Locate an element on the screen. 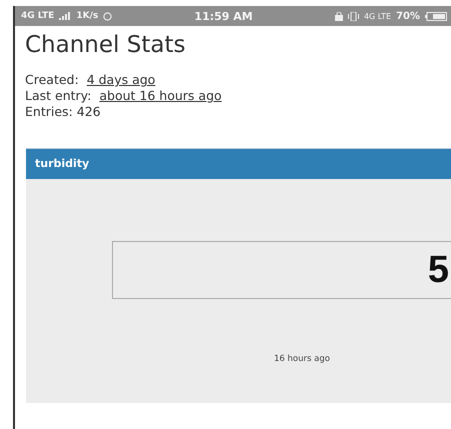  lock-icon is located at coordinates (338, 16).